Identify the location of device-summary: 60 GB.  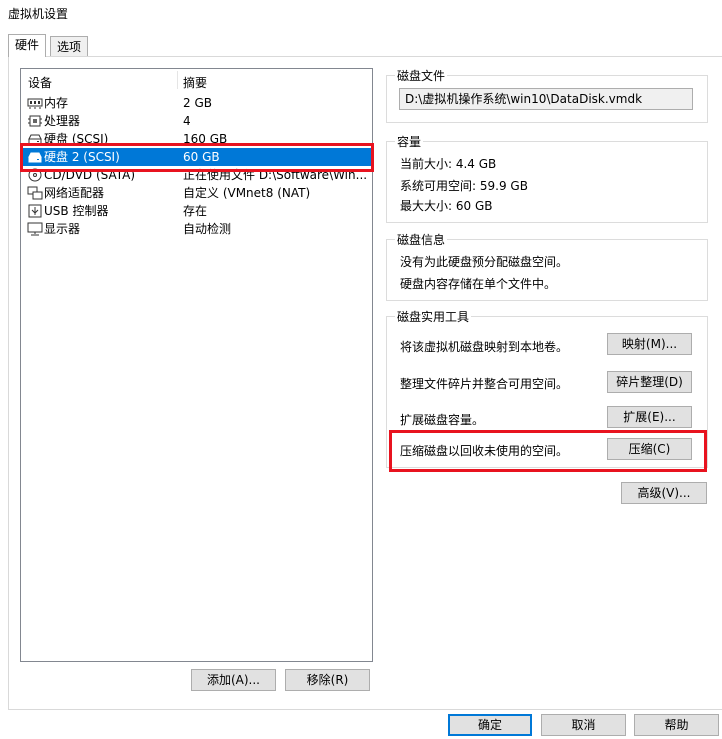
(201, 157).